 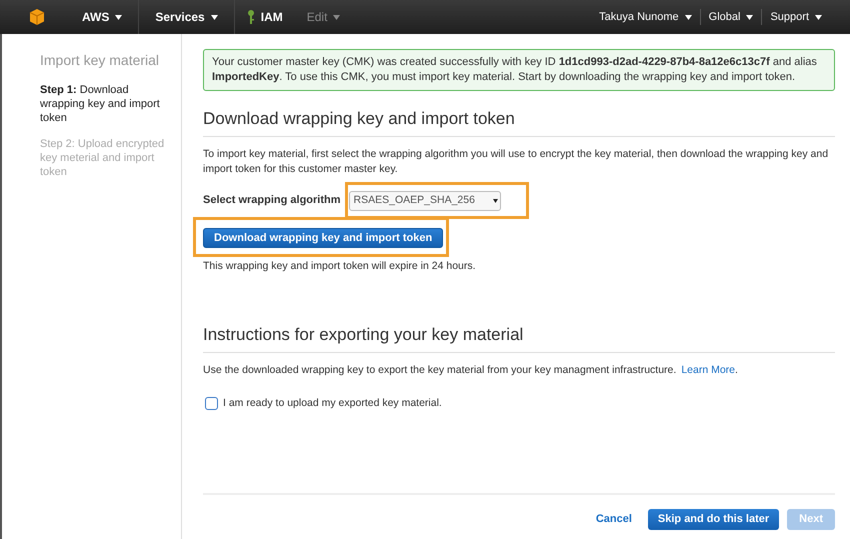 What do you see at coordinates (264, 17) in the screenshot?
I see `service-link: IAM` at bounding box center [264, 17].